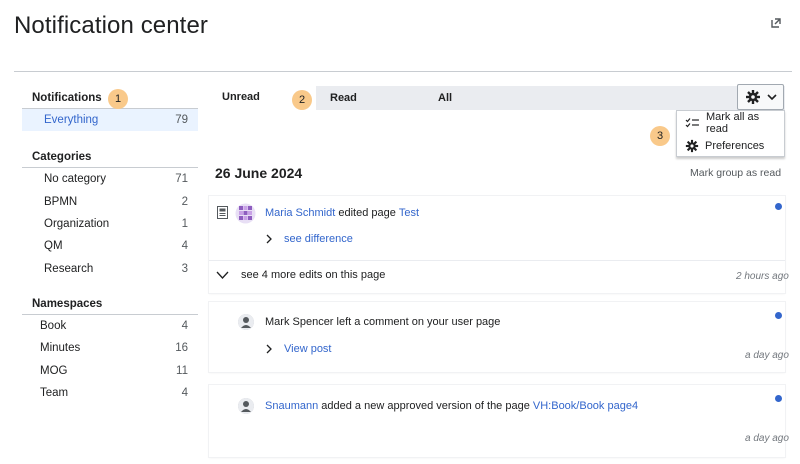  What do you see at coordinates (54, 370) in the screenshot?
I see `sidebar-item-label: MOG` at bounding box center [54, 370].